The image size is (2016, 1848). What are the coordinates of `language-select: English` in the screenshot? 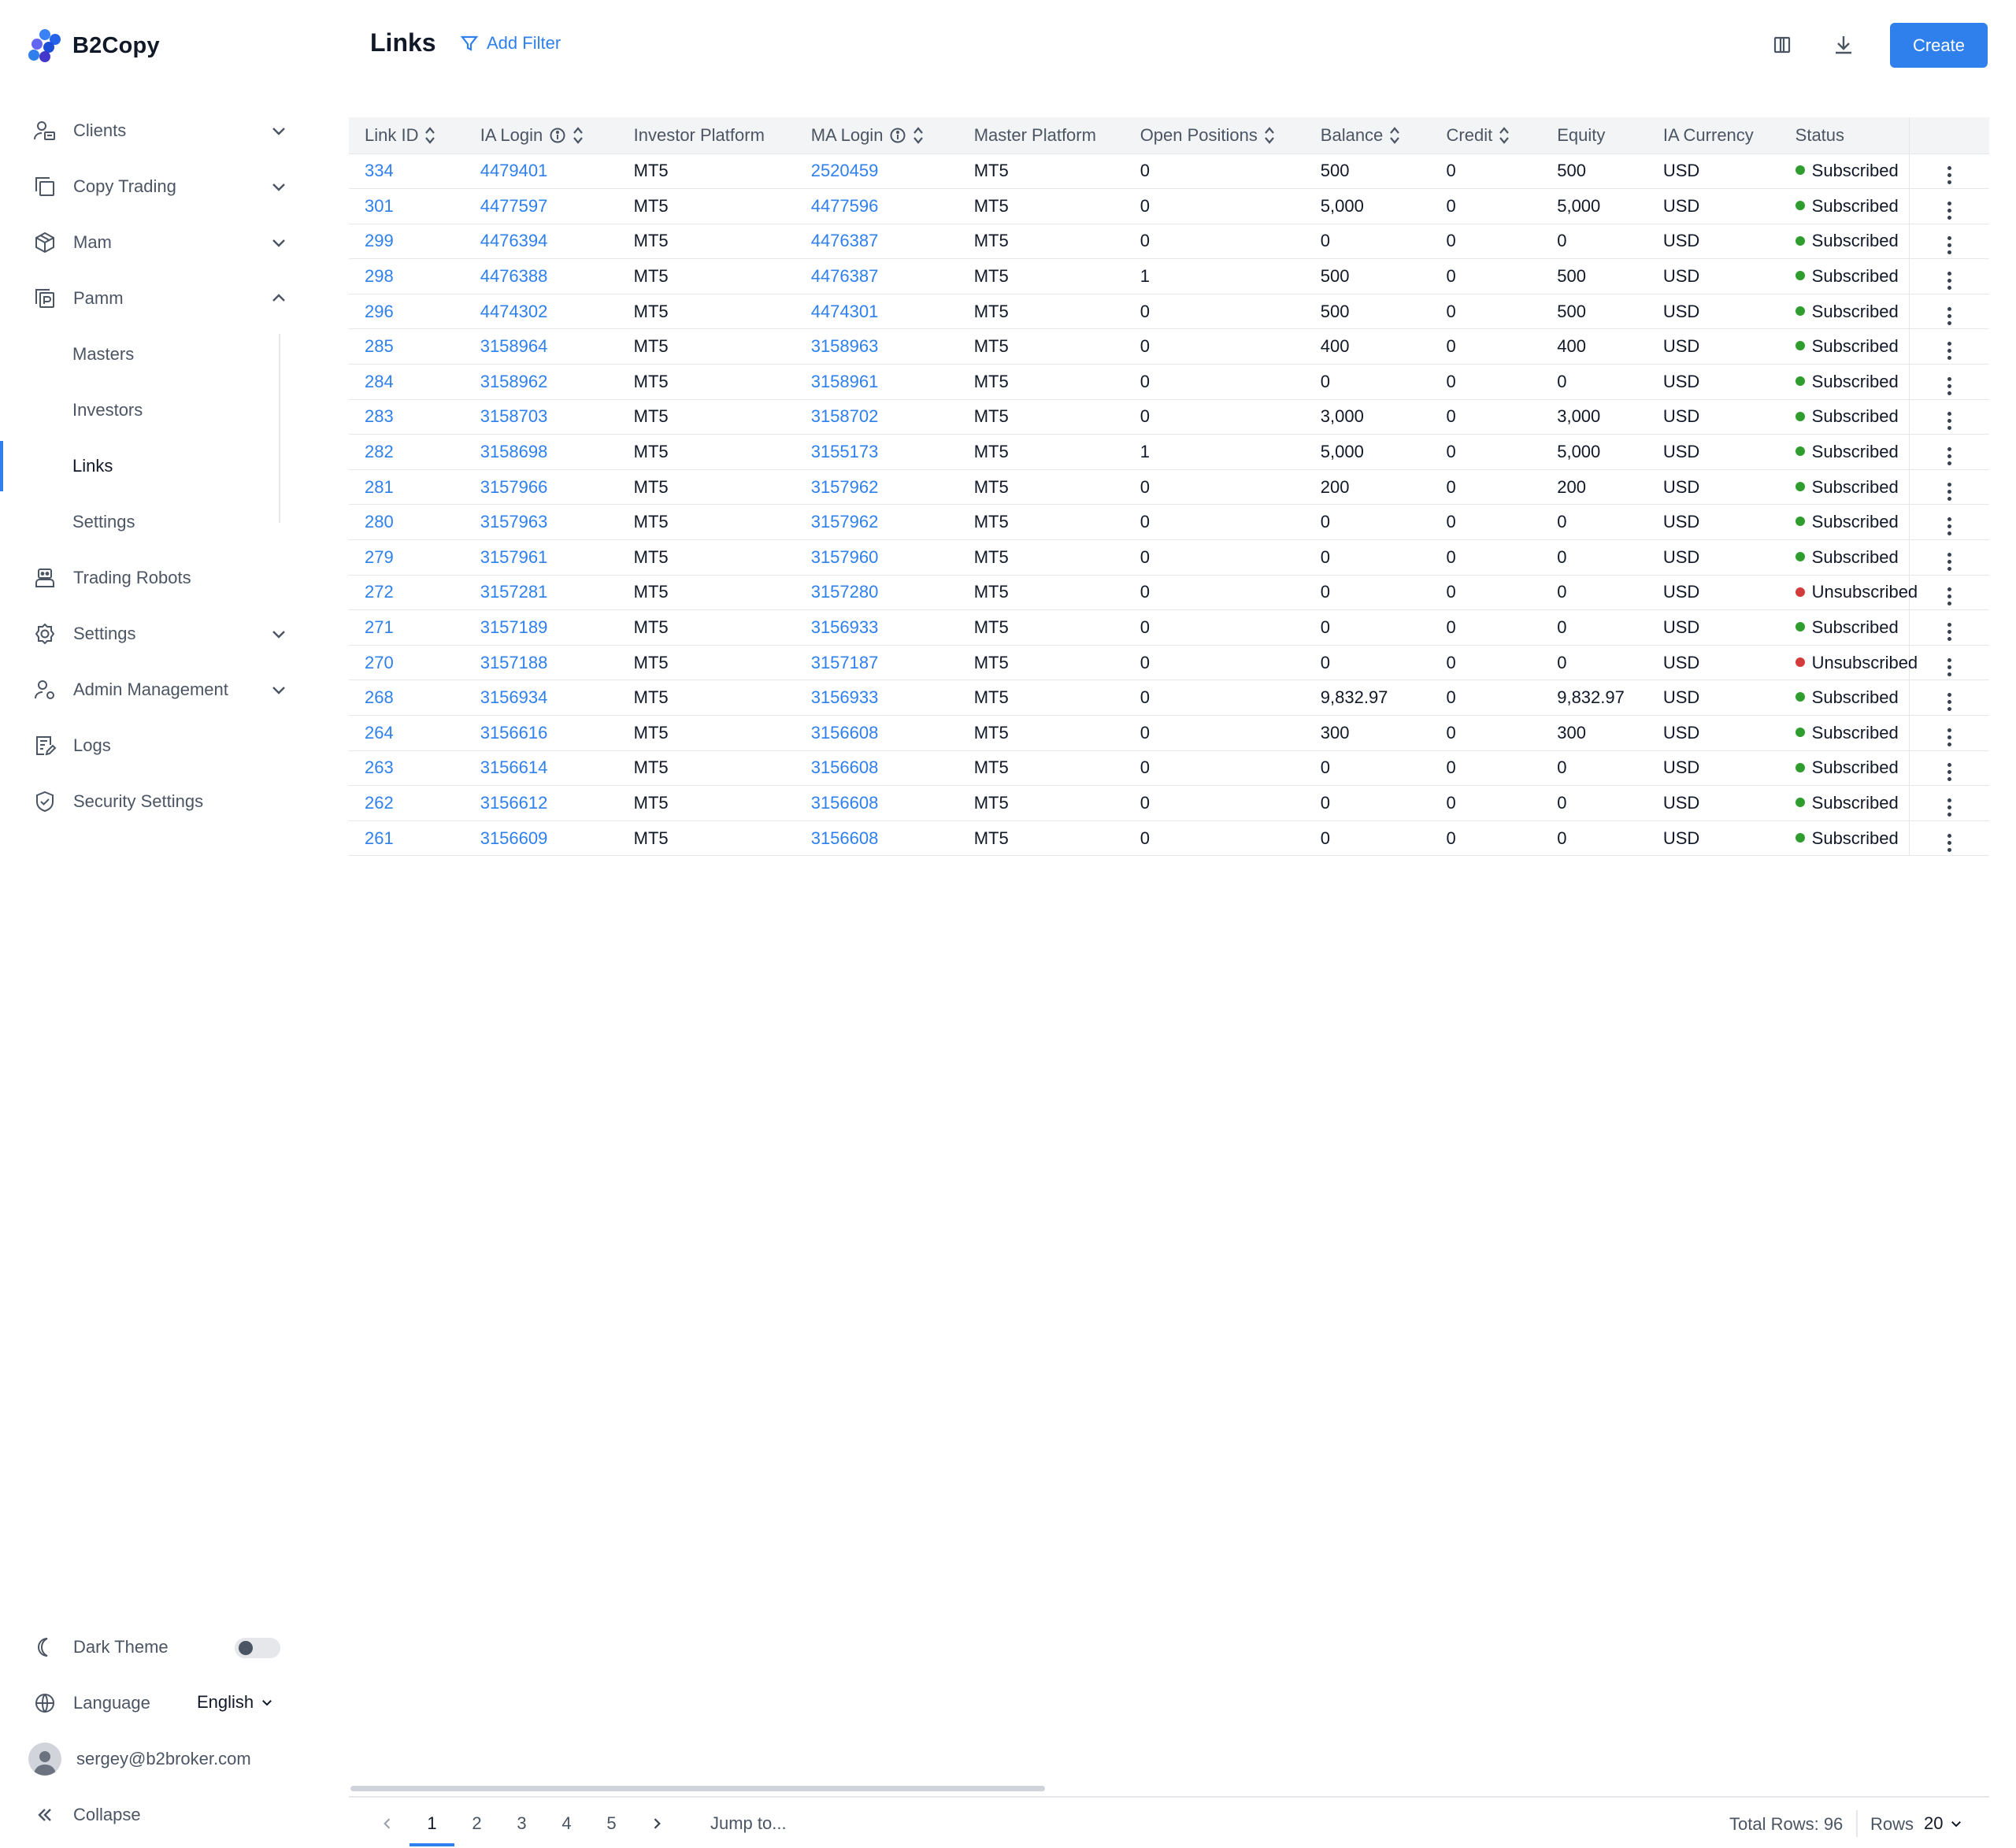 It's located at (235, 1702).